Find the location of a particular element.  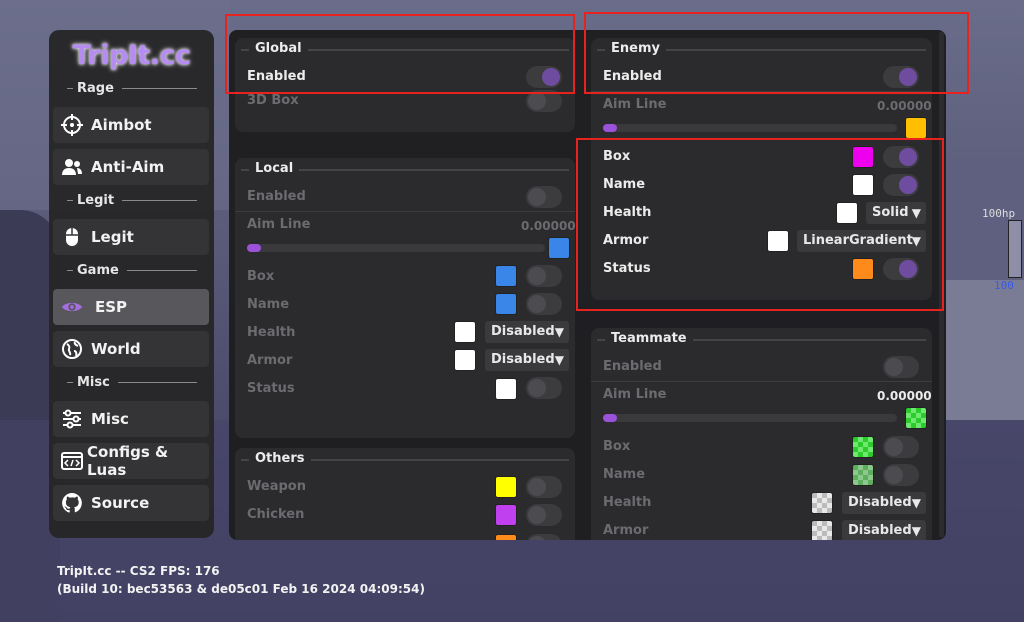

users-icon is located at coordinates (72, 167).